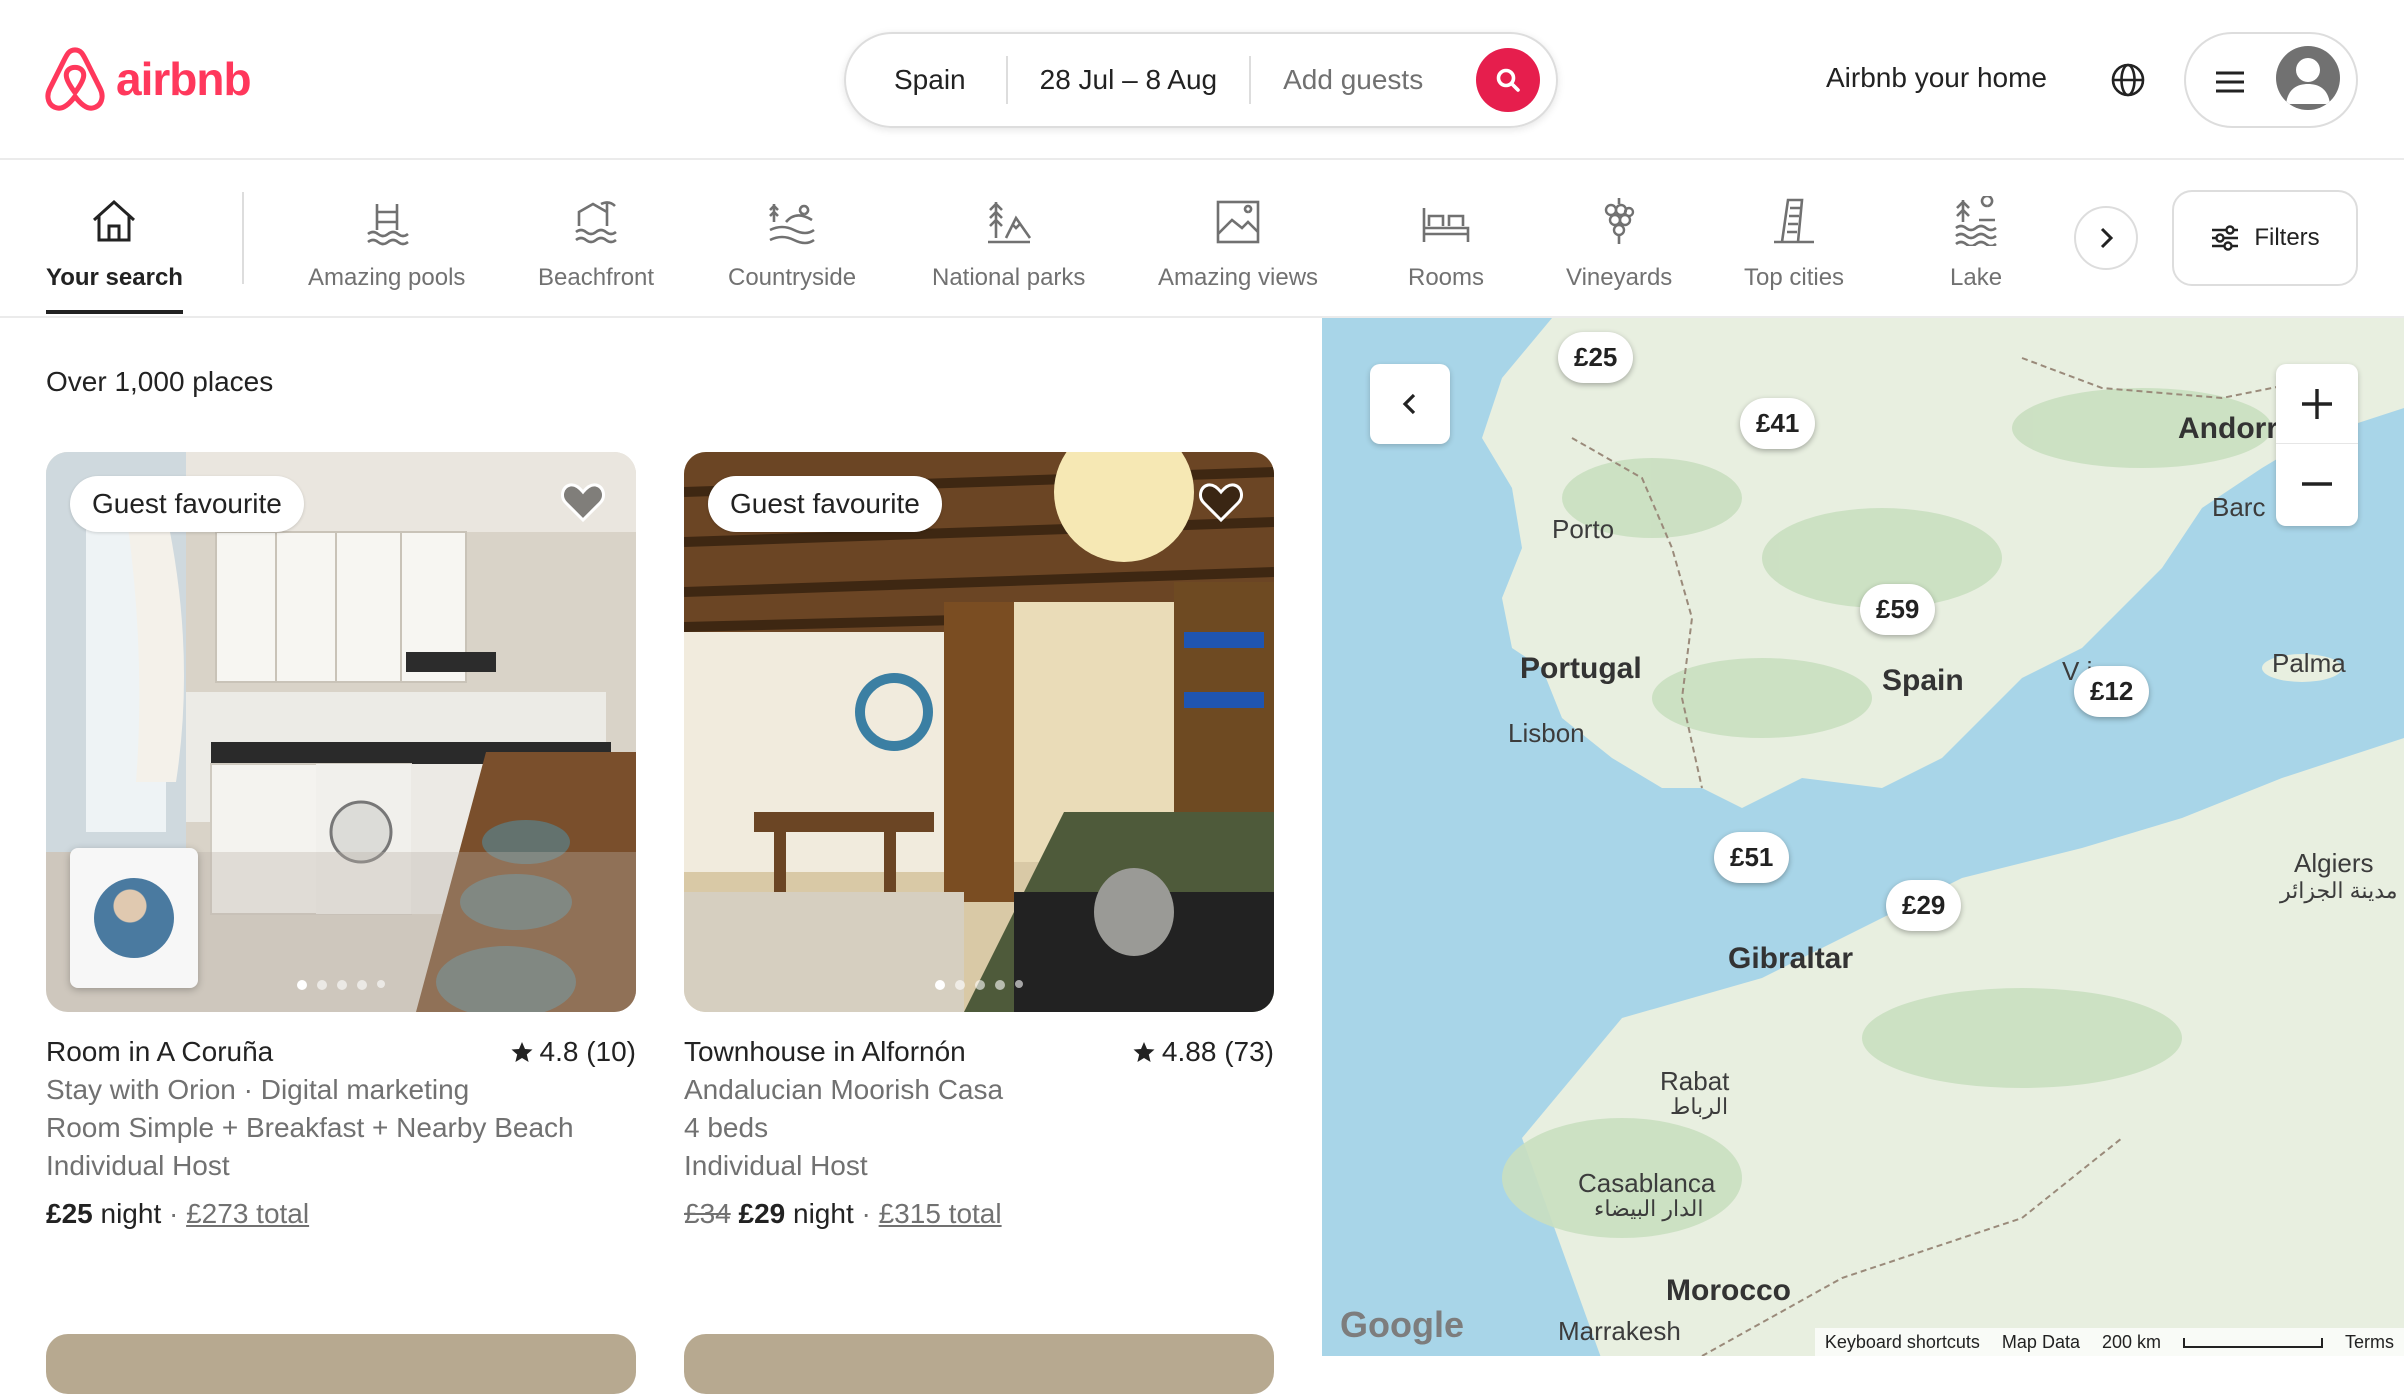 The height and width of the screenshot is (1394, 2404). What do you see at coordinates (2112, 691) in the screenshot?
I see `price-pin: £12` at bounding box center [2112, 691].